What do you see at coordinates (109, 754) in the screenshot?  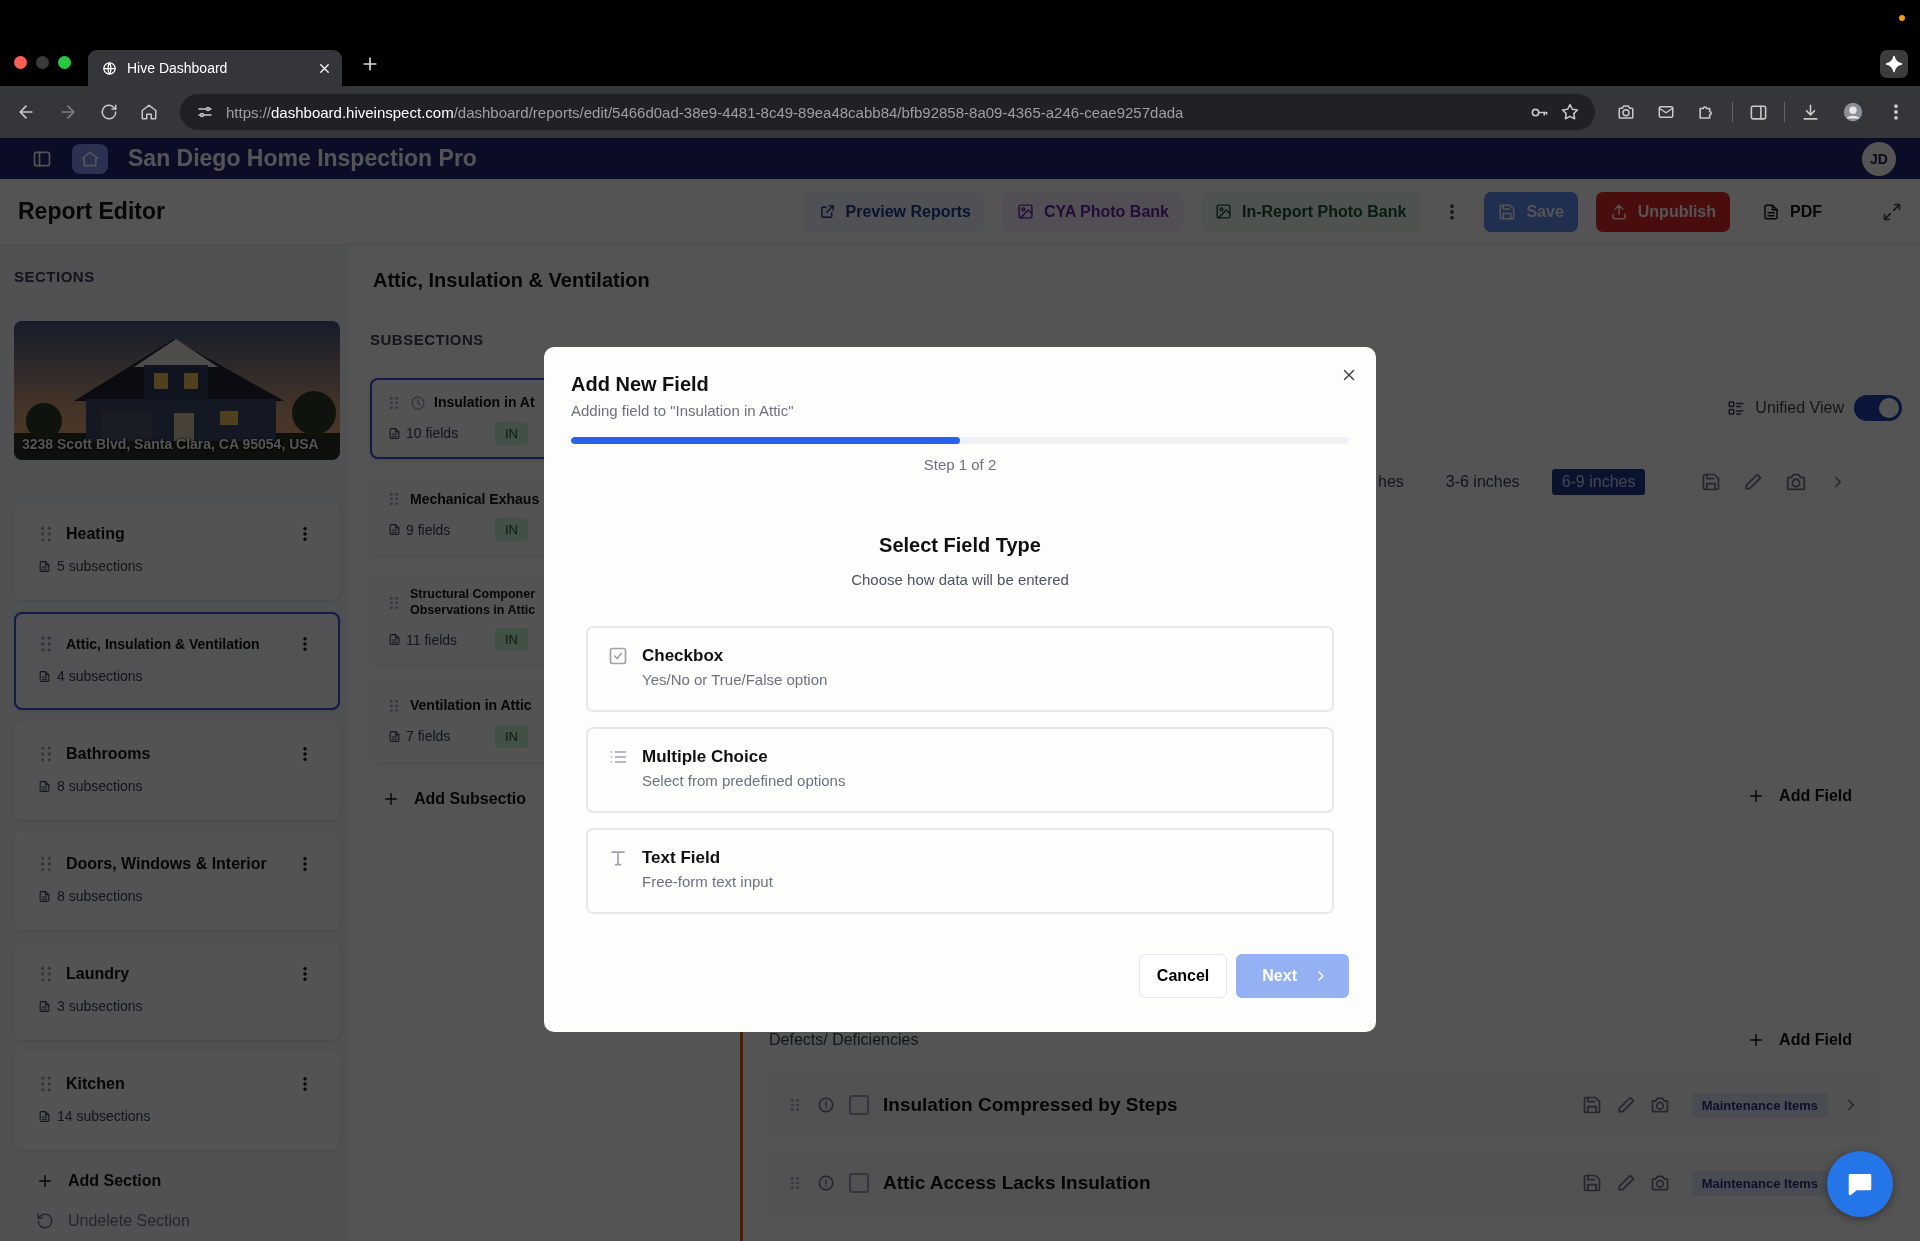 I see `section-name: Bathrooms` at bounding box center [109, 754].